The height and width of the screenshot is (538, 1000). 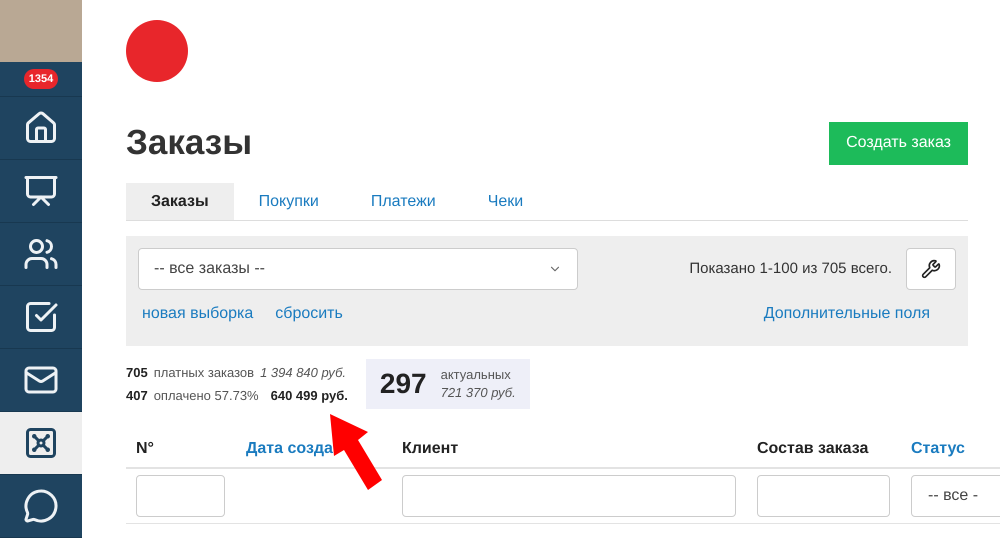 What do you see at coordinates (145, 448) in the screenshot?
I see `column-header: N°` at bounding box center [145, 448].